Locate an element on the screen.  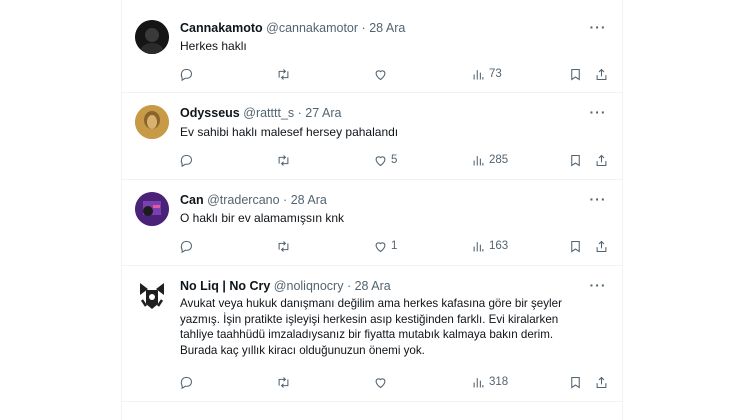
views-button: 285 is located at coordinates (489, 160).